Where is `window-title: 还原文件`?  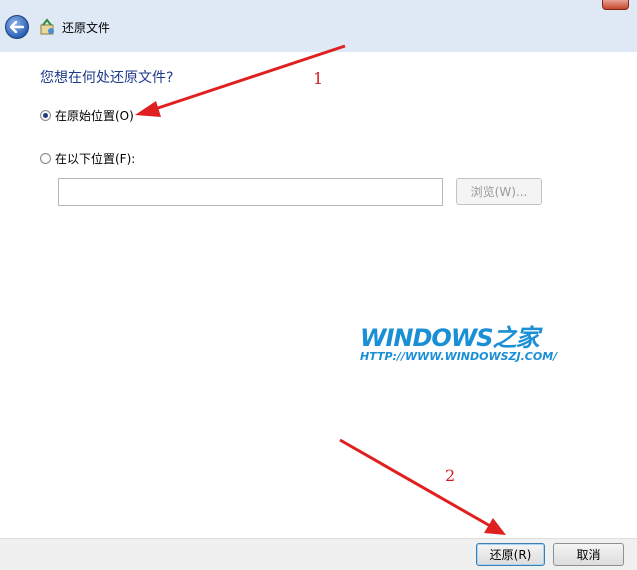 window-title: 还原文件 is located at coordinates (86, 28).